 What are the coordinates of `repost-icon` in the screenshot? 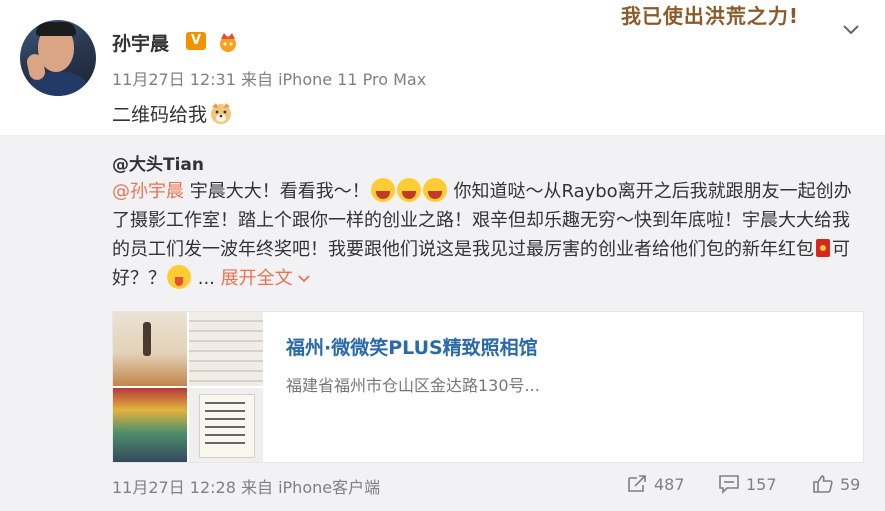 It's located at (637, 483).